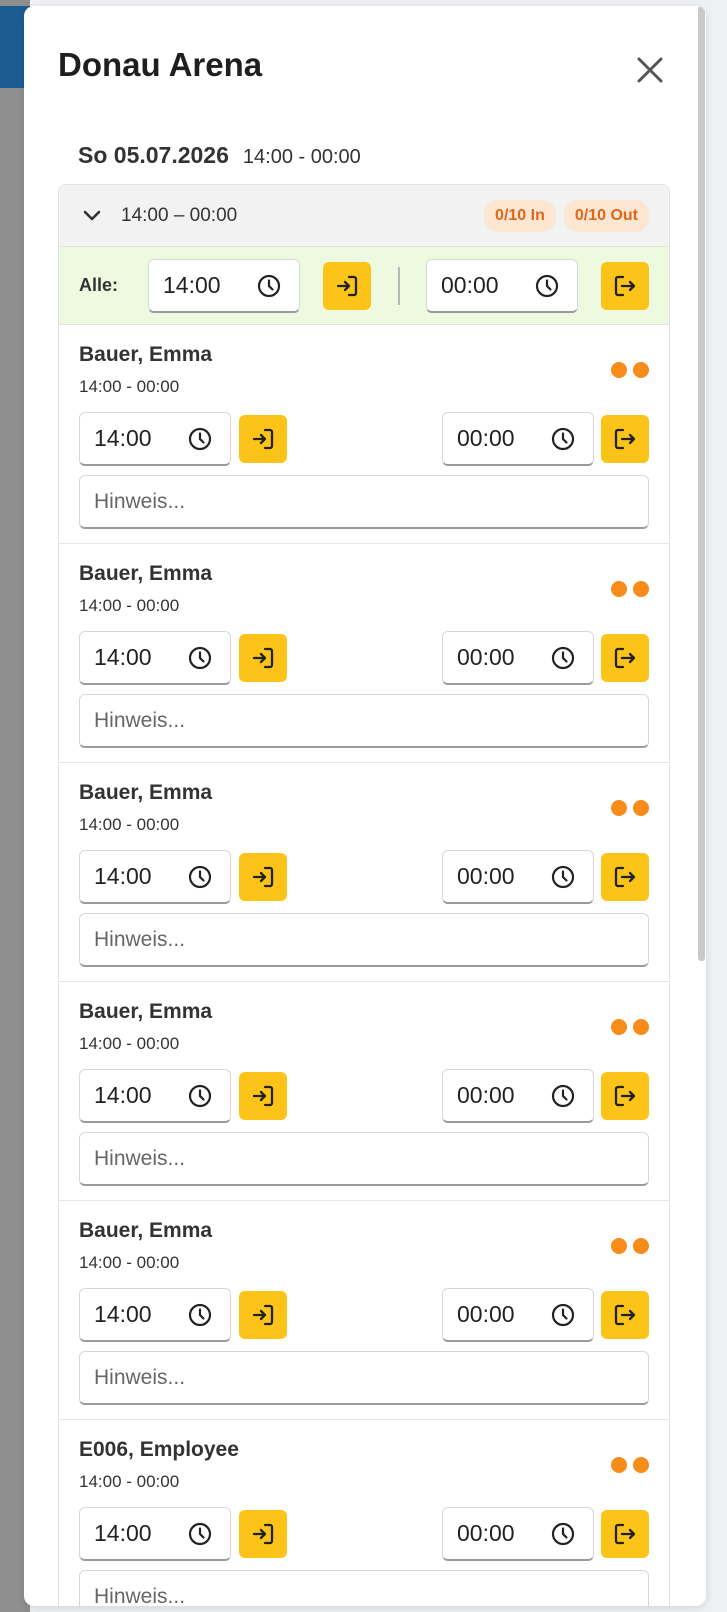  Describe the element at coordinates (146, 354) in the screenshot. I see `employee-name: Bauer, Emma` at that location.